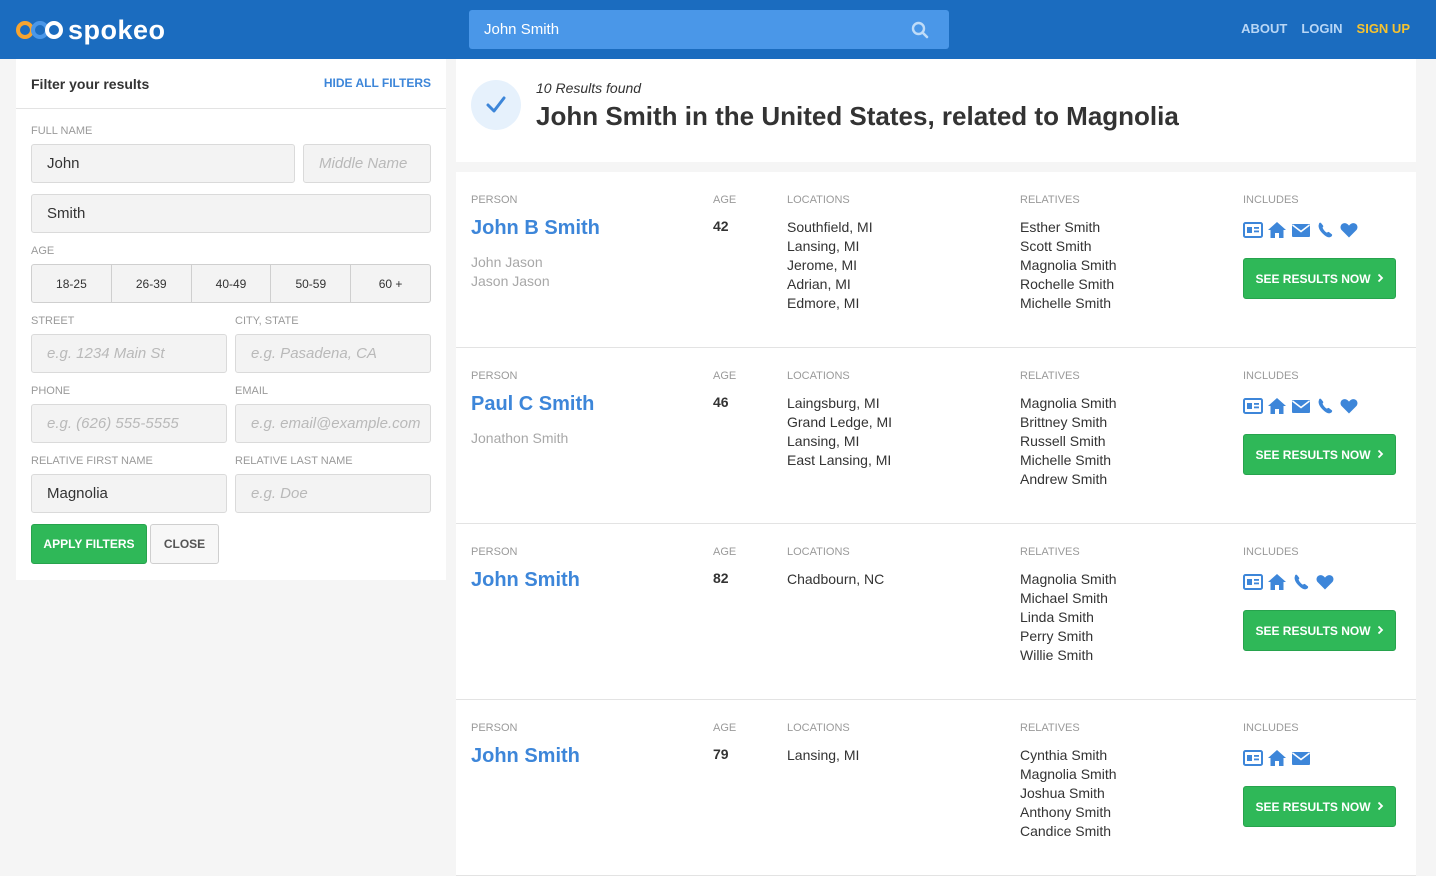 The image size is (1436, 876). I want to click on relative-last-name-label: RELATIVE LAST NAME, so click(294, 461).